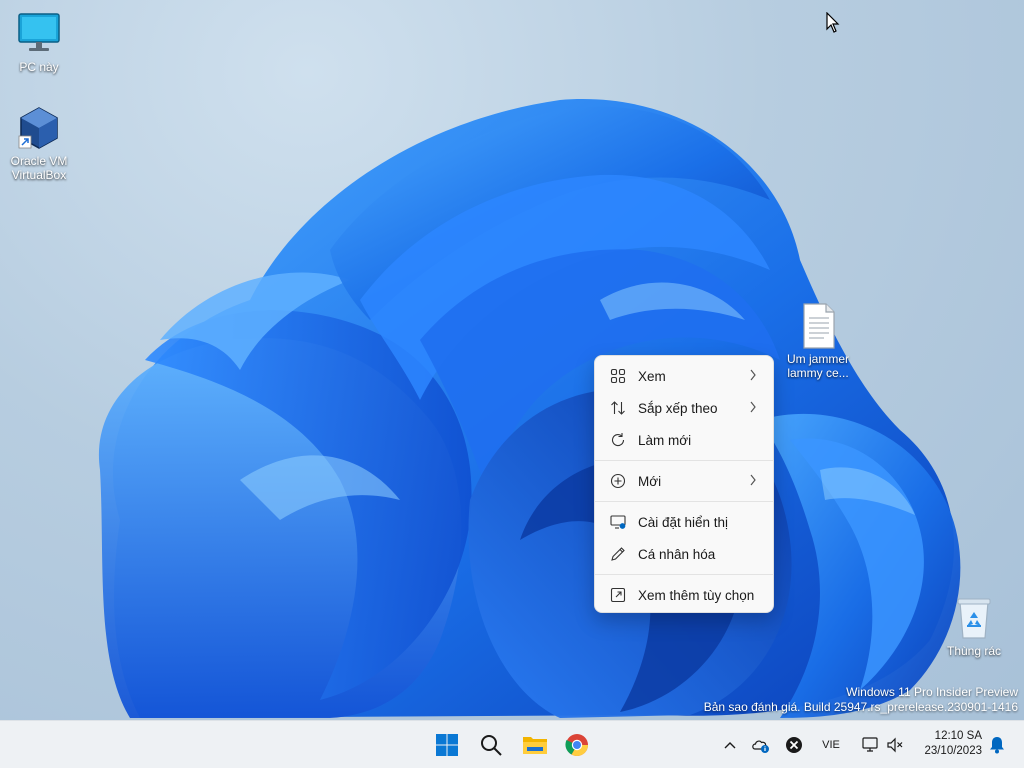 The image size is (1024, 768). I want to click on search-icon, so click(491, 745).